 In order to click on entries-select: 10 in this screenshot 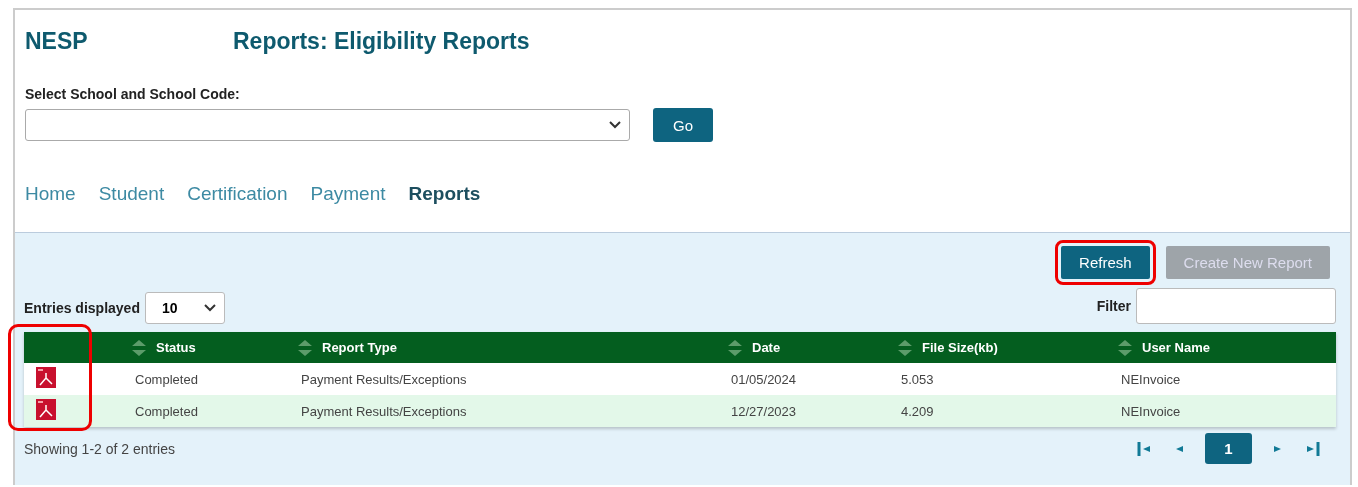, I will do `click(184, 308)`.